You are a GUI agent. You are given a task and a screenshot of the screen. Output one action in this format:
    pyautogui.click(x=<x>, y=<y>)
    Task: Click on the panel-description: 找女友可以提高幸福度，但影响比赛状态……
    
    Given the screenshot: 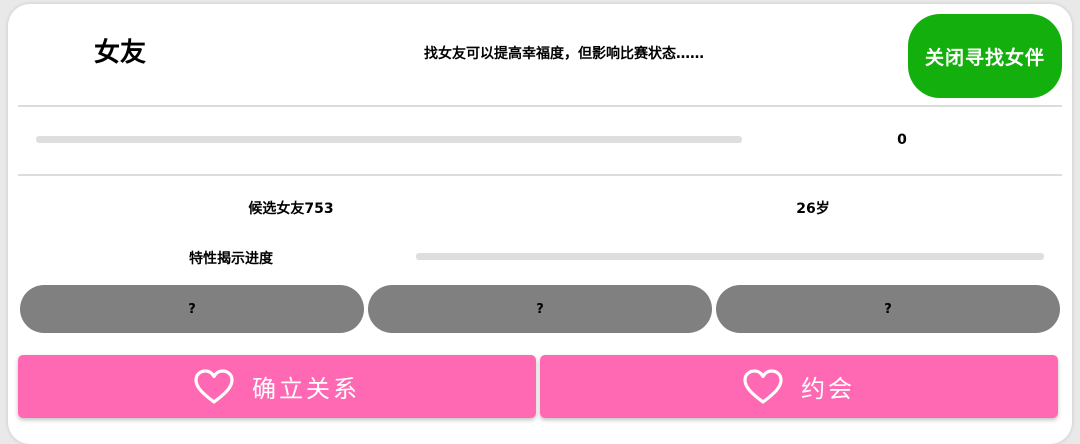 What is the action you would take?
    pyautogui.click(x=564, y=54)
    